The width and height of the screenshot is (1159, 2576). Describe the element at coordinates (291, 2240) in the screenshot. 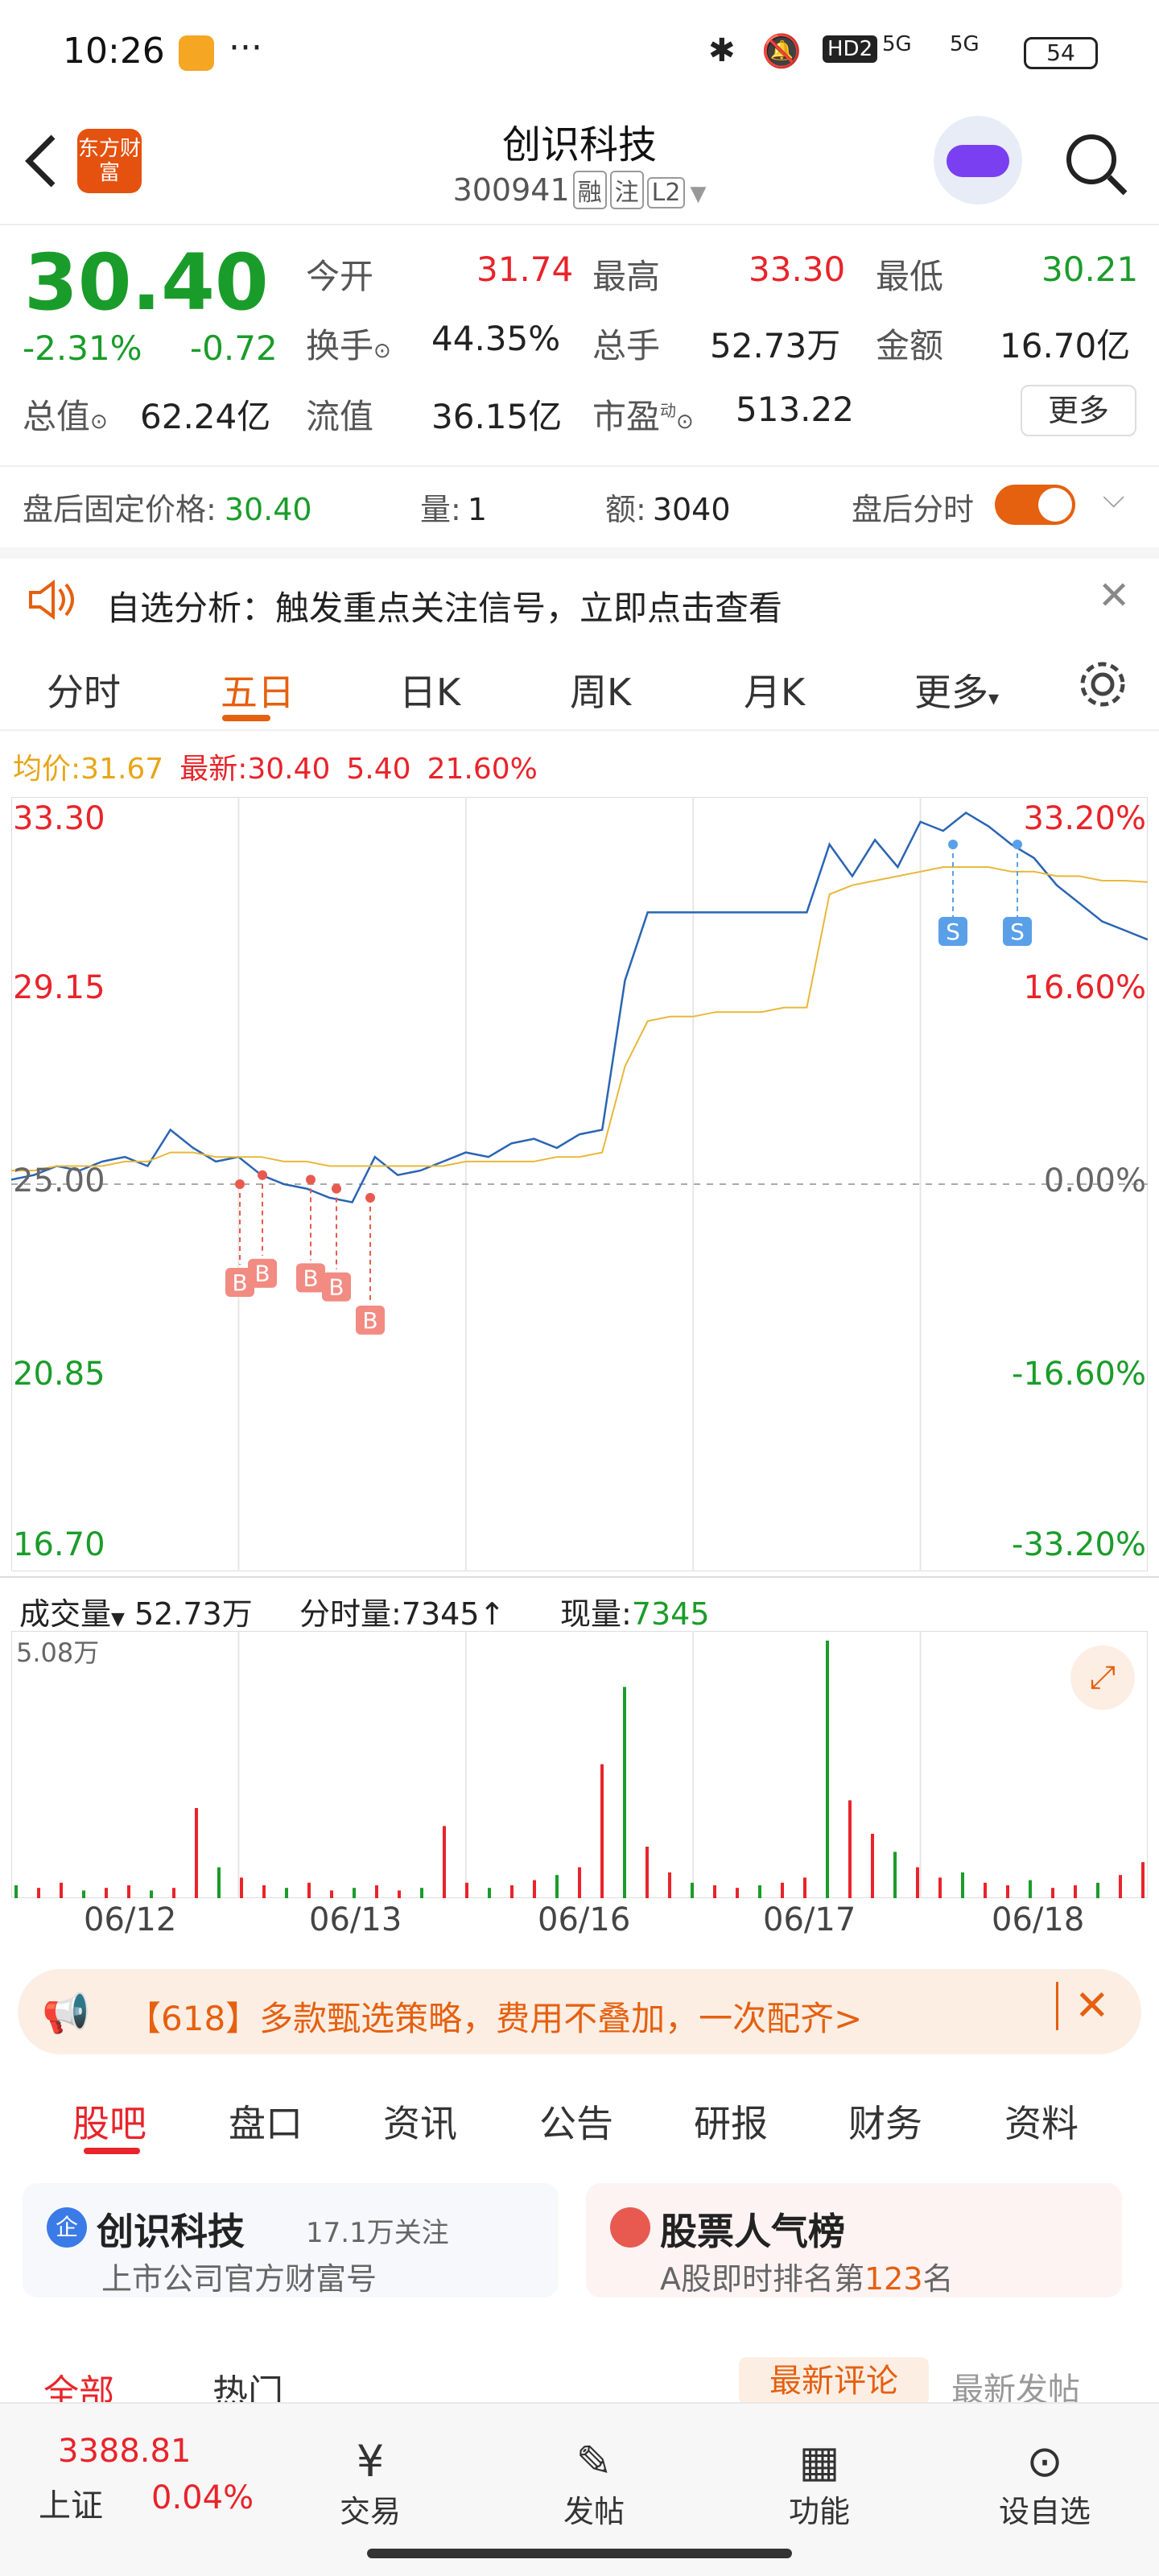

I see `company-account-card: 企 创识科技 17.1万关注 上市公司官方财富号` at that location.